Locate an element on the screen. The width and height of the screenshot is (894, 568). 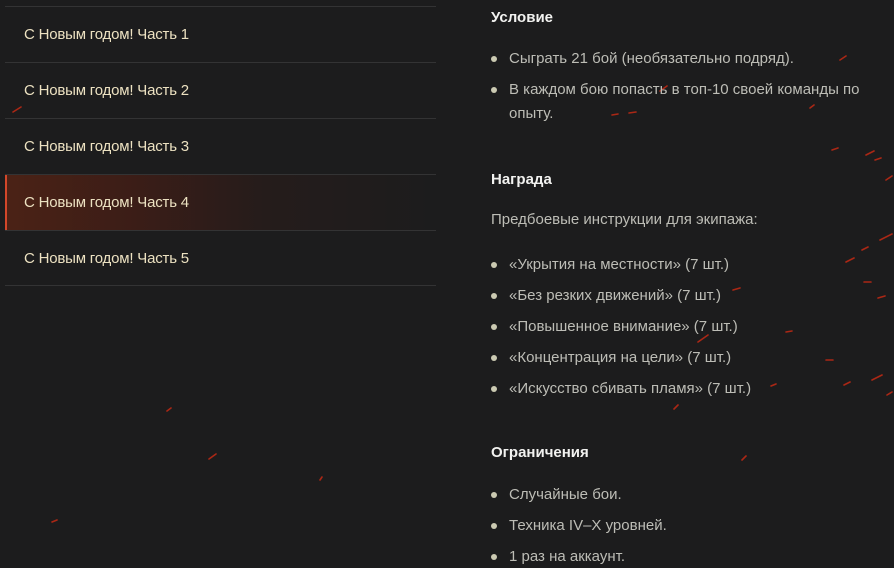
reward-intro: Предбоевые инструкции для экипажа: is located at coordinates (624, 219).